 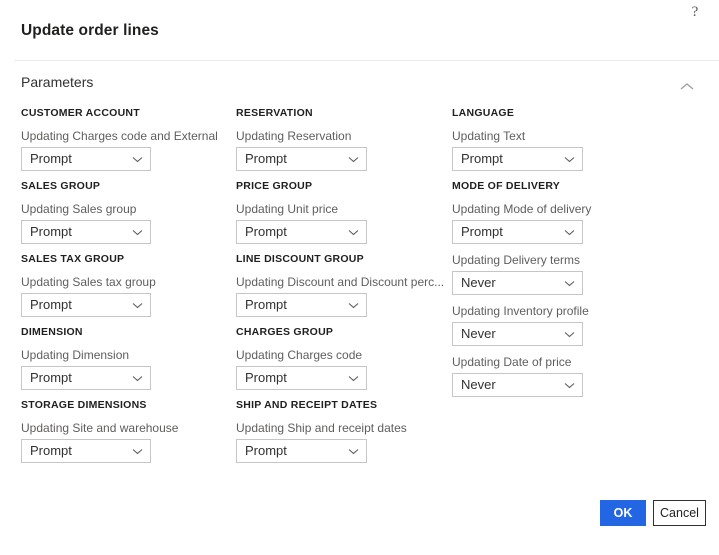 What do you see at coordinates (301, 232) in the screenshot?
I see `dropdown-updating-unit-price: Prompt` at bounding box center [301, 232].